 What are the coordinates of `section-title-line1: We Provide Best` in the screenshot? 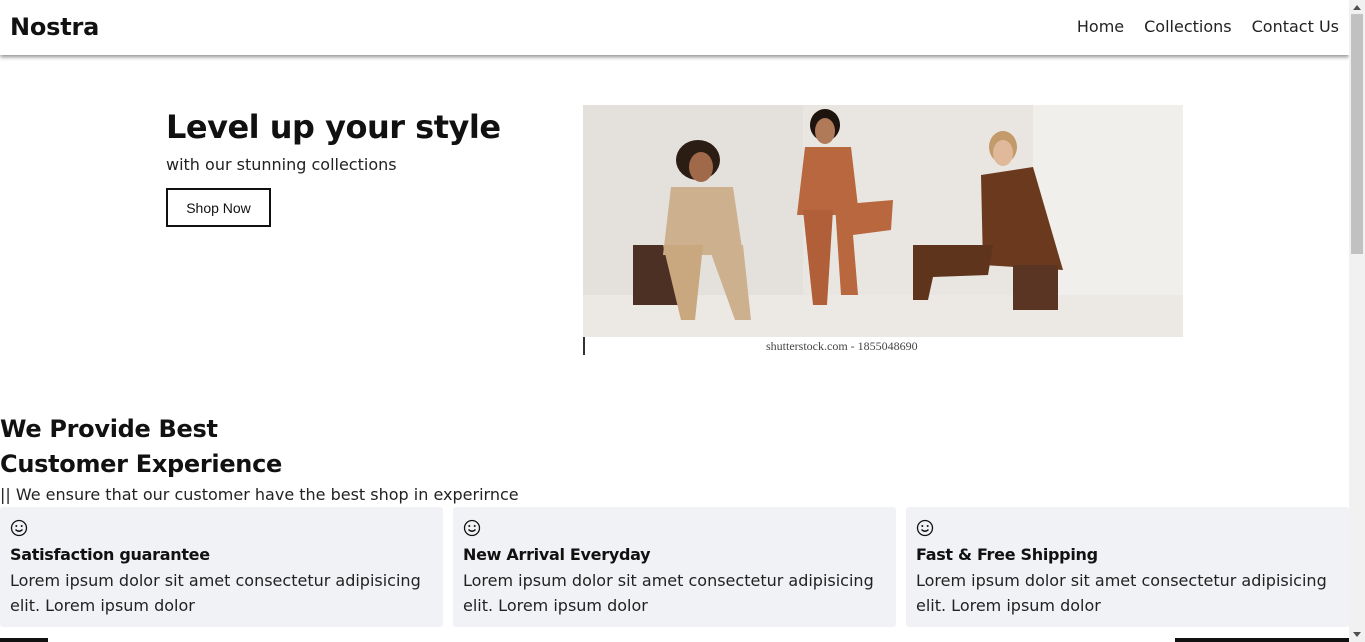 It's located at (109, 429).